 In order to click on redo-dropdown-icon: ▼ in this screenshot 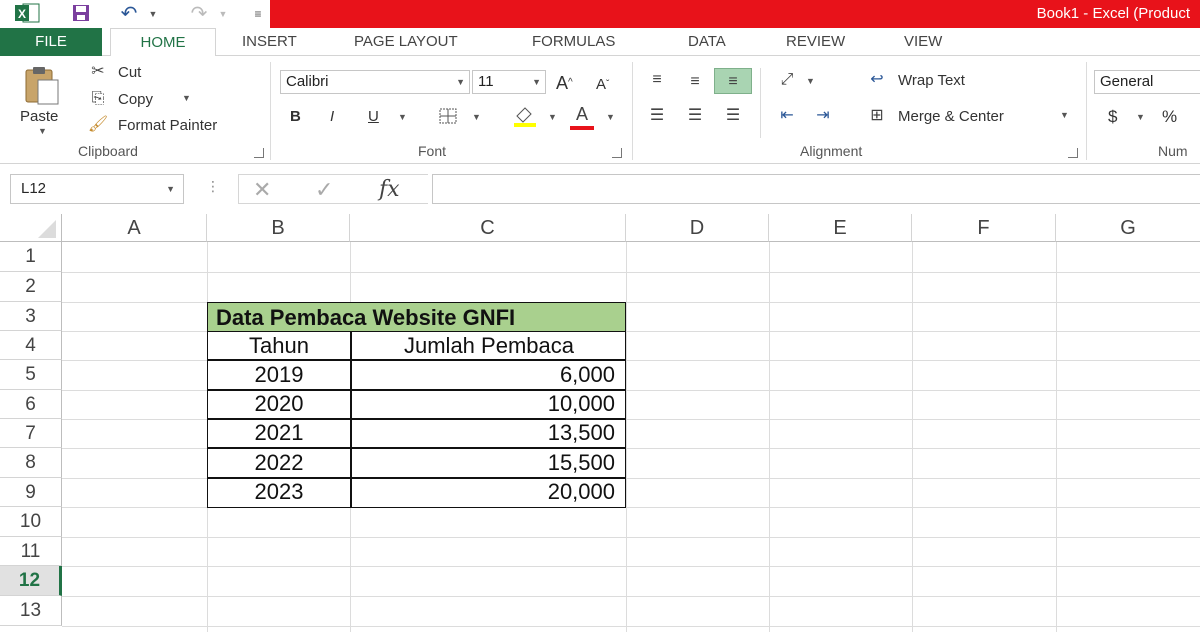, I will do `click(223, 14)`.